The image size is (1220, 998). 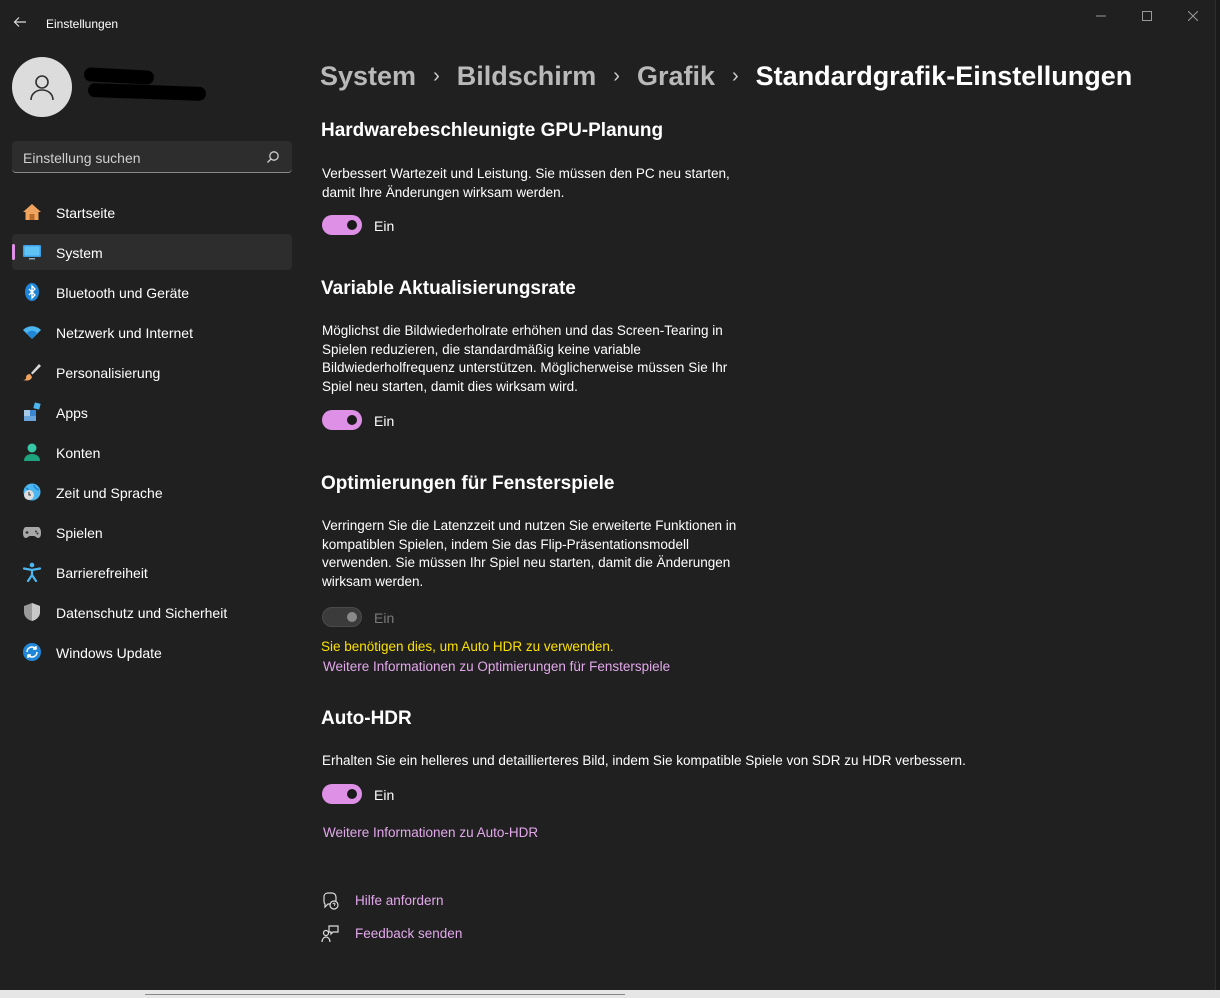 What do you see at coordinates (152, 532) in the screenshot?
I see `sidebar-item-spielen: Spielen` at bounding box center [152, 532].